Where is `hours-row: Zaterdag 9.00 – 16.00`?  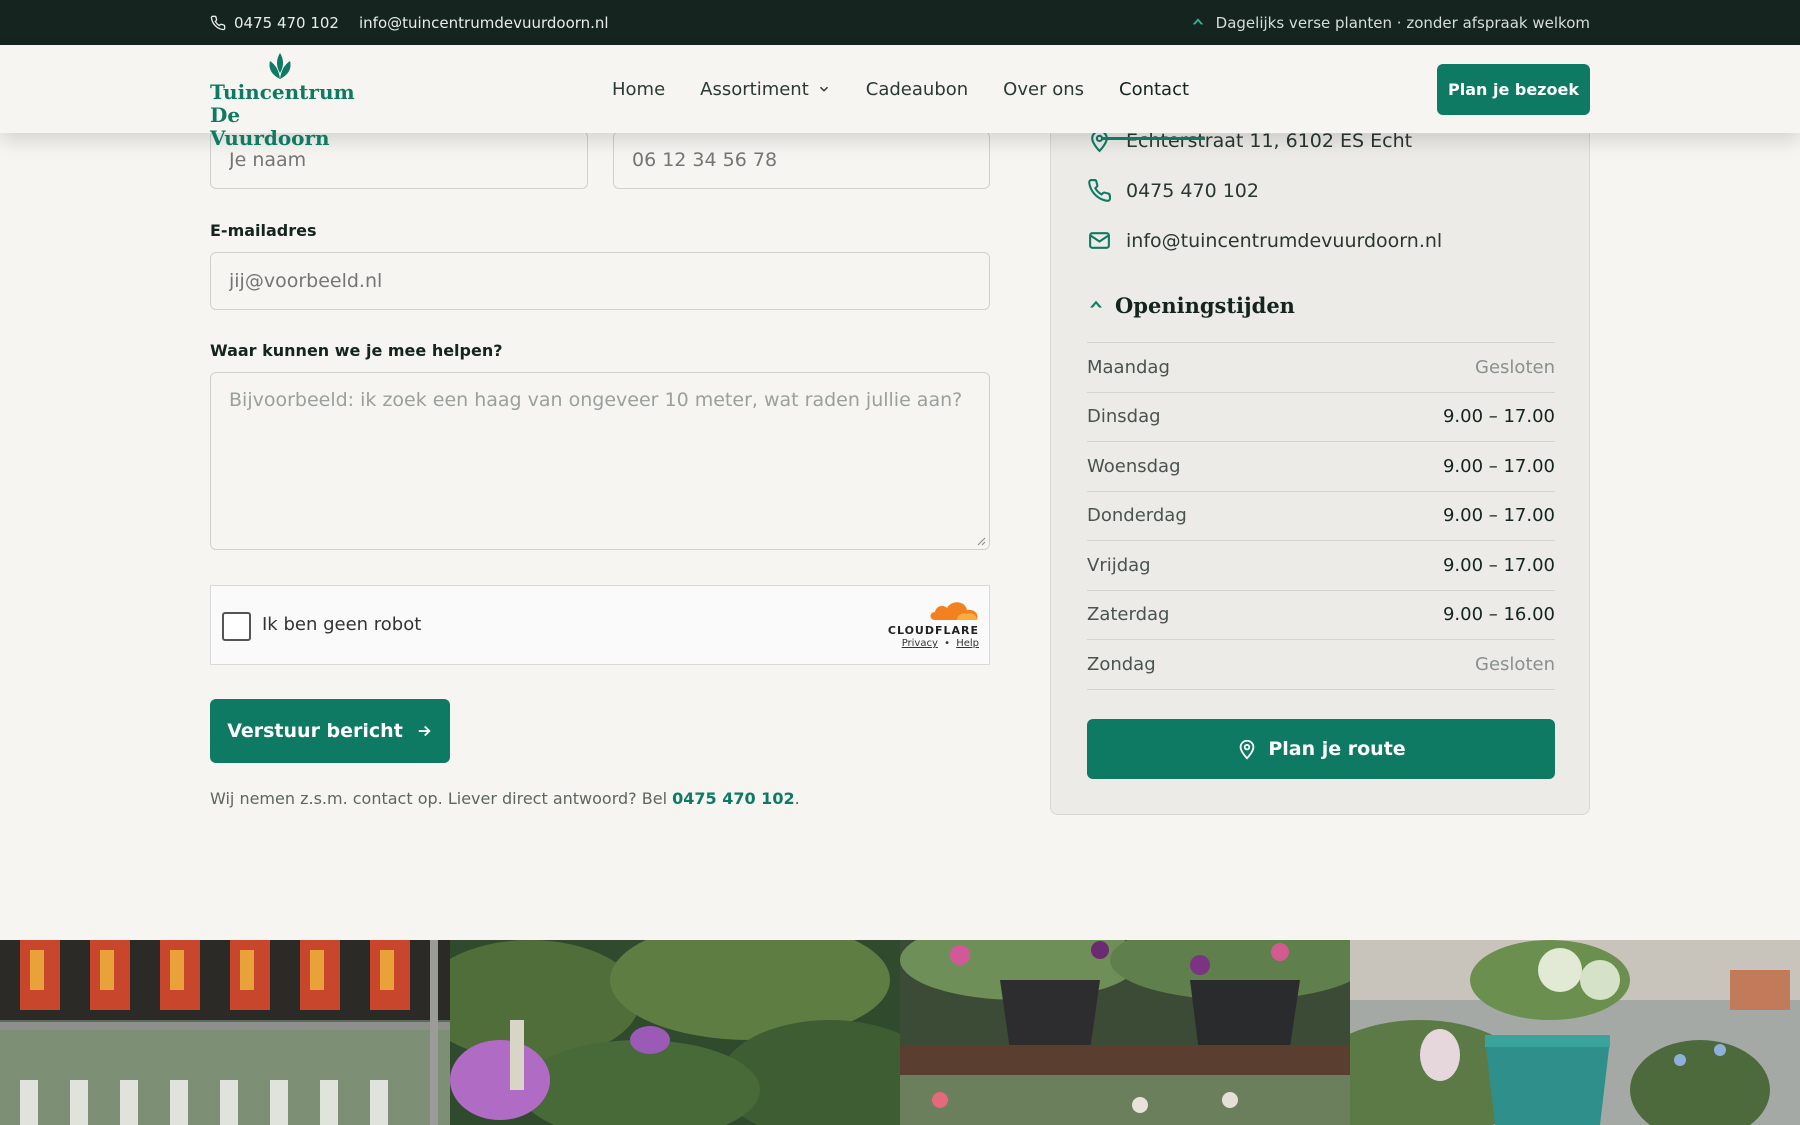
hours-row: Zaterdag 9.00 – 16.00 is located at coordinates (1321, 615).